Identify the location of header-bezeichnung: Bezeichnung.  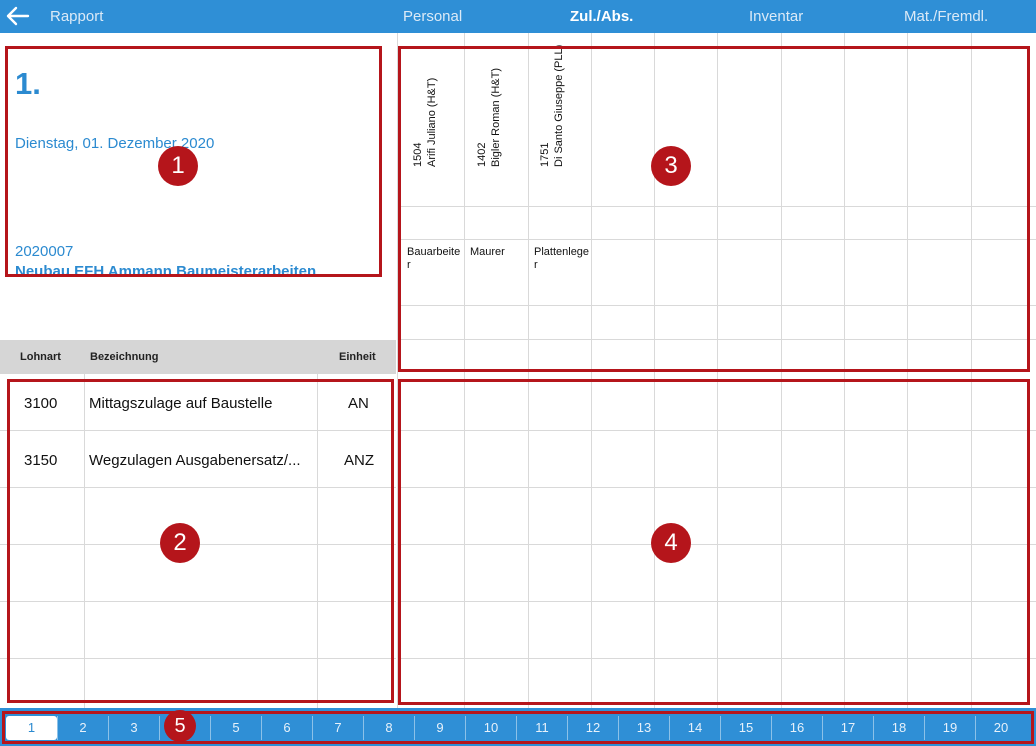
(124, 357).